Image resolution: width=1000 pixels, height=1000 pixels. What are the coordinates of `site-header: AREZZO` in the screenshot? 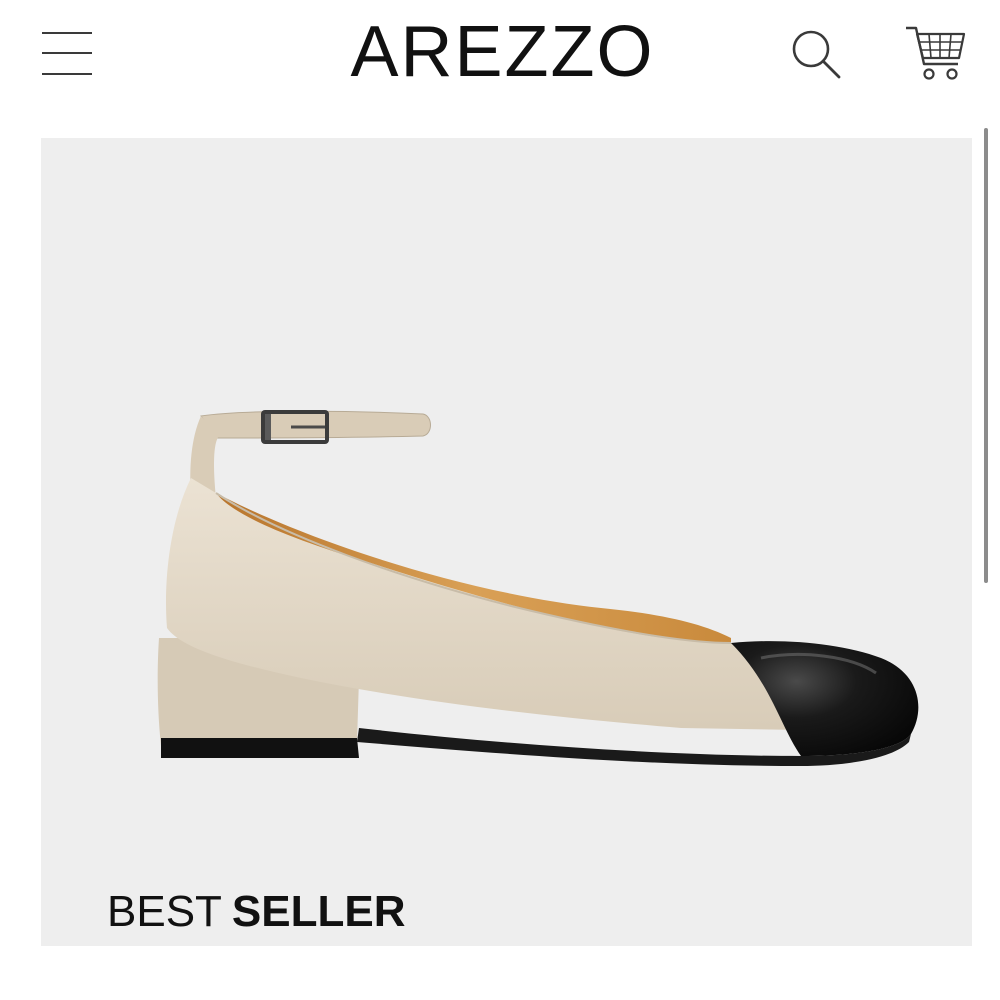 It's located at (500, 55).